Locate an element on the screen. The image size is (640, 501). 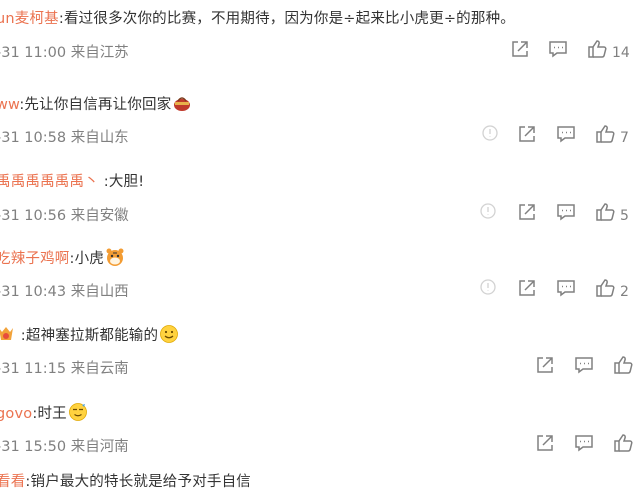
comment-username: un麦柯基 is located at coordinates (29, 19).